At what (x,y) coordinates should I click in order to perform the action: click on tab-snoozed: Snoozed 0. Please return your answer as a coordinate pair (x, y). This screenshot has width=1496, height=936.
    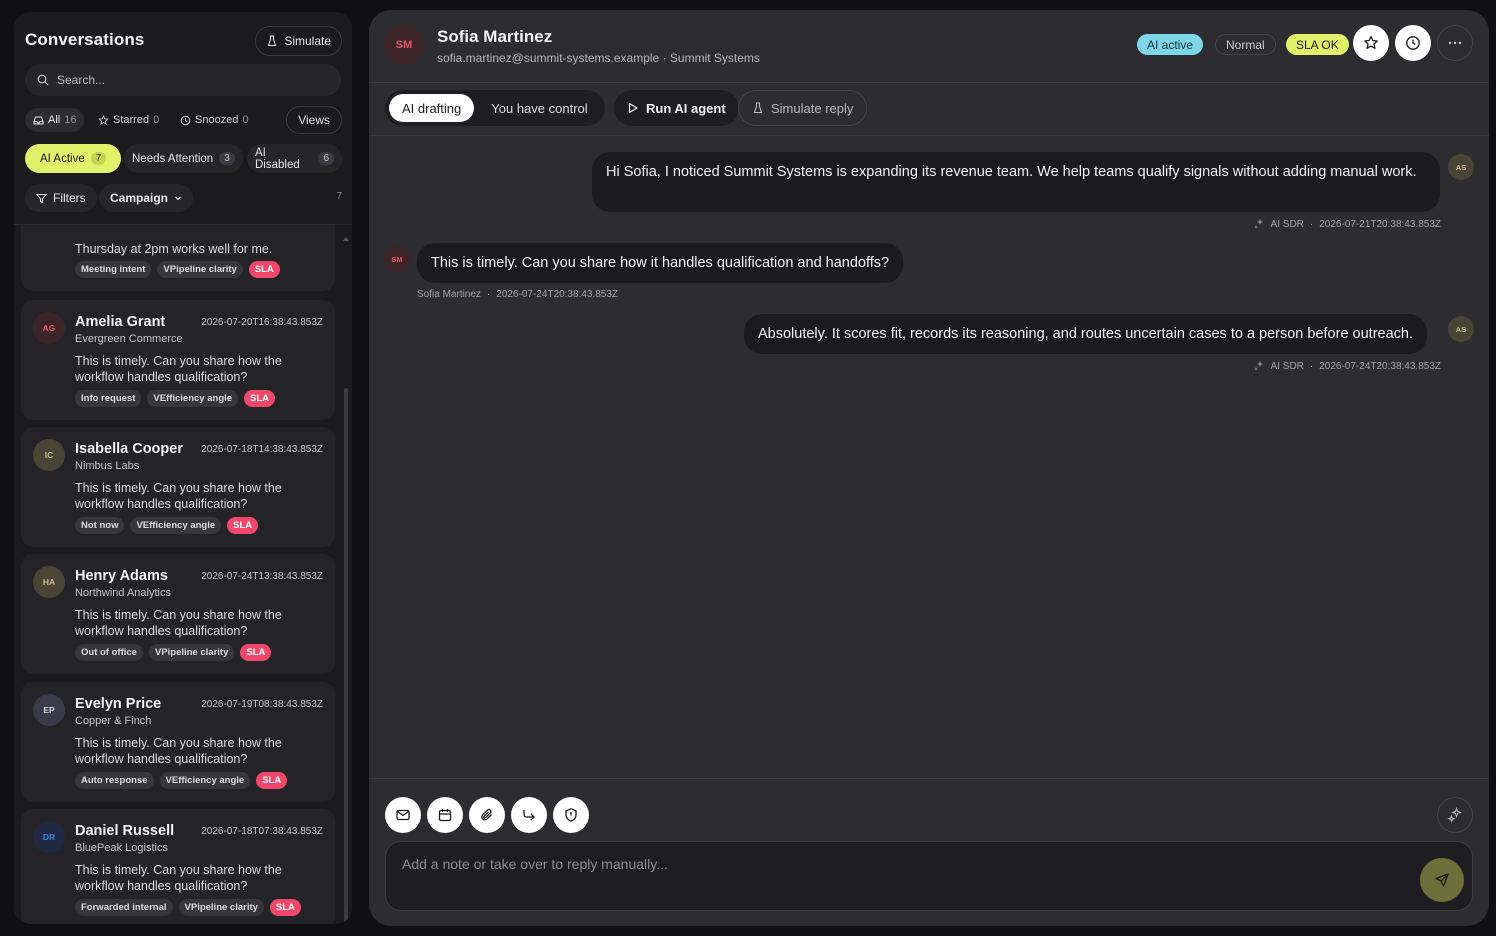
    Looking at the image, I should click on (214, 120).